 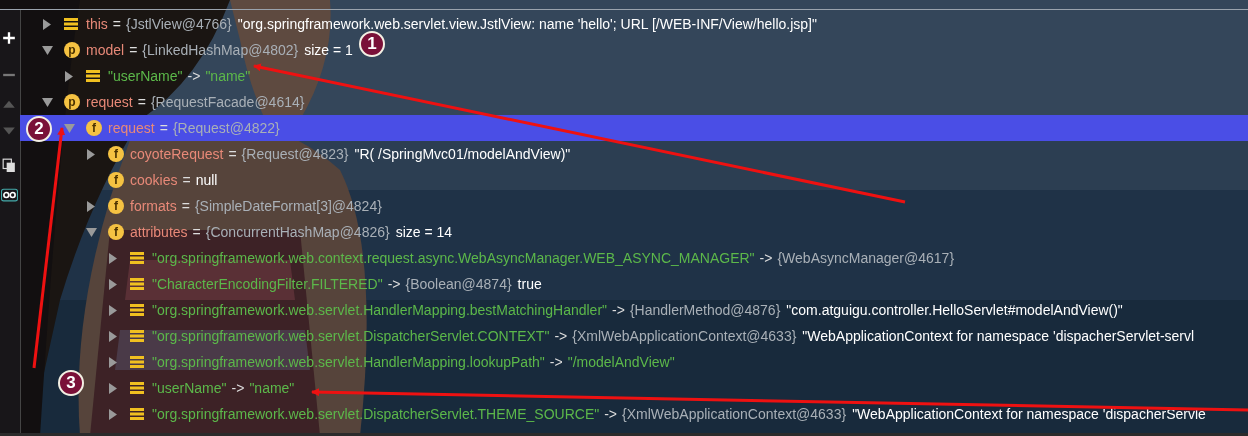 I want to click on map-key: "org.springframework.web.servlet.DispatcherServlet.CONTEXT", so click(x=351, y=336).